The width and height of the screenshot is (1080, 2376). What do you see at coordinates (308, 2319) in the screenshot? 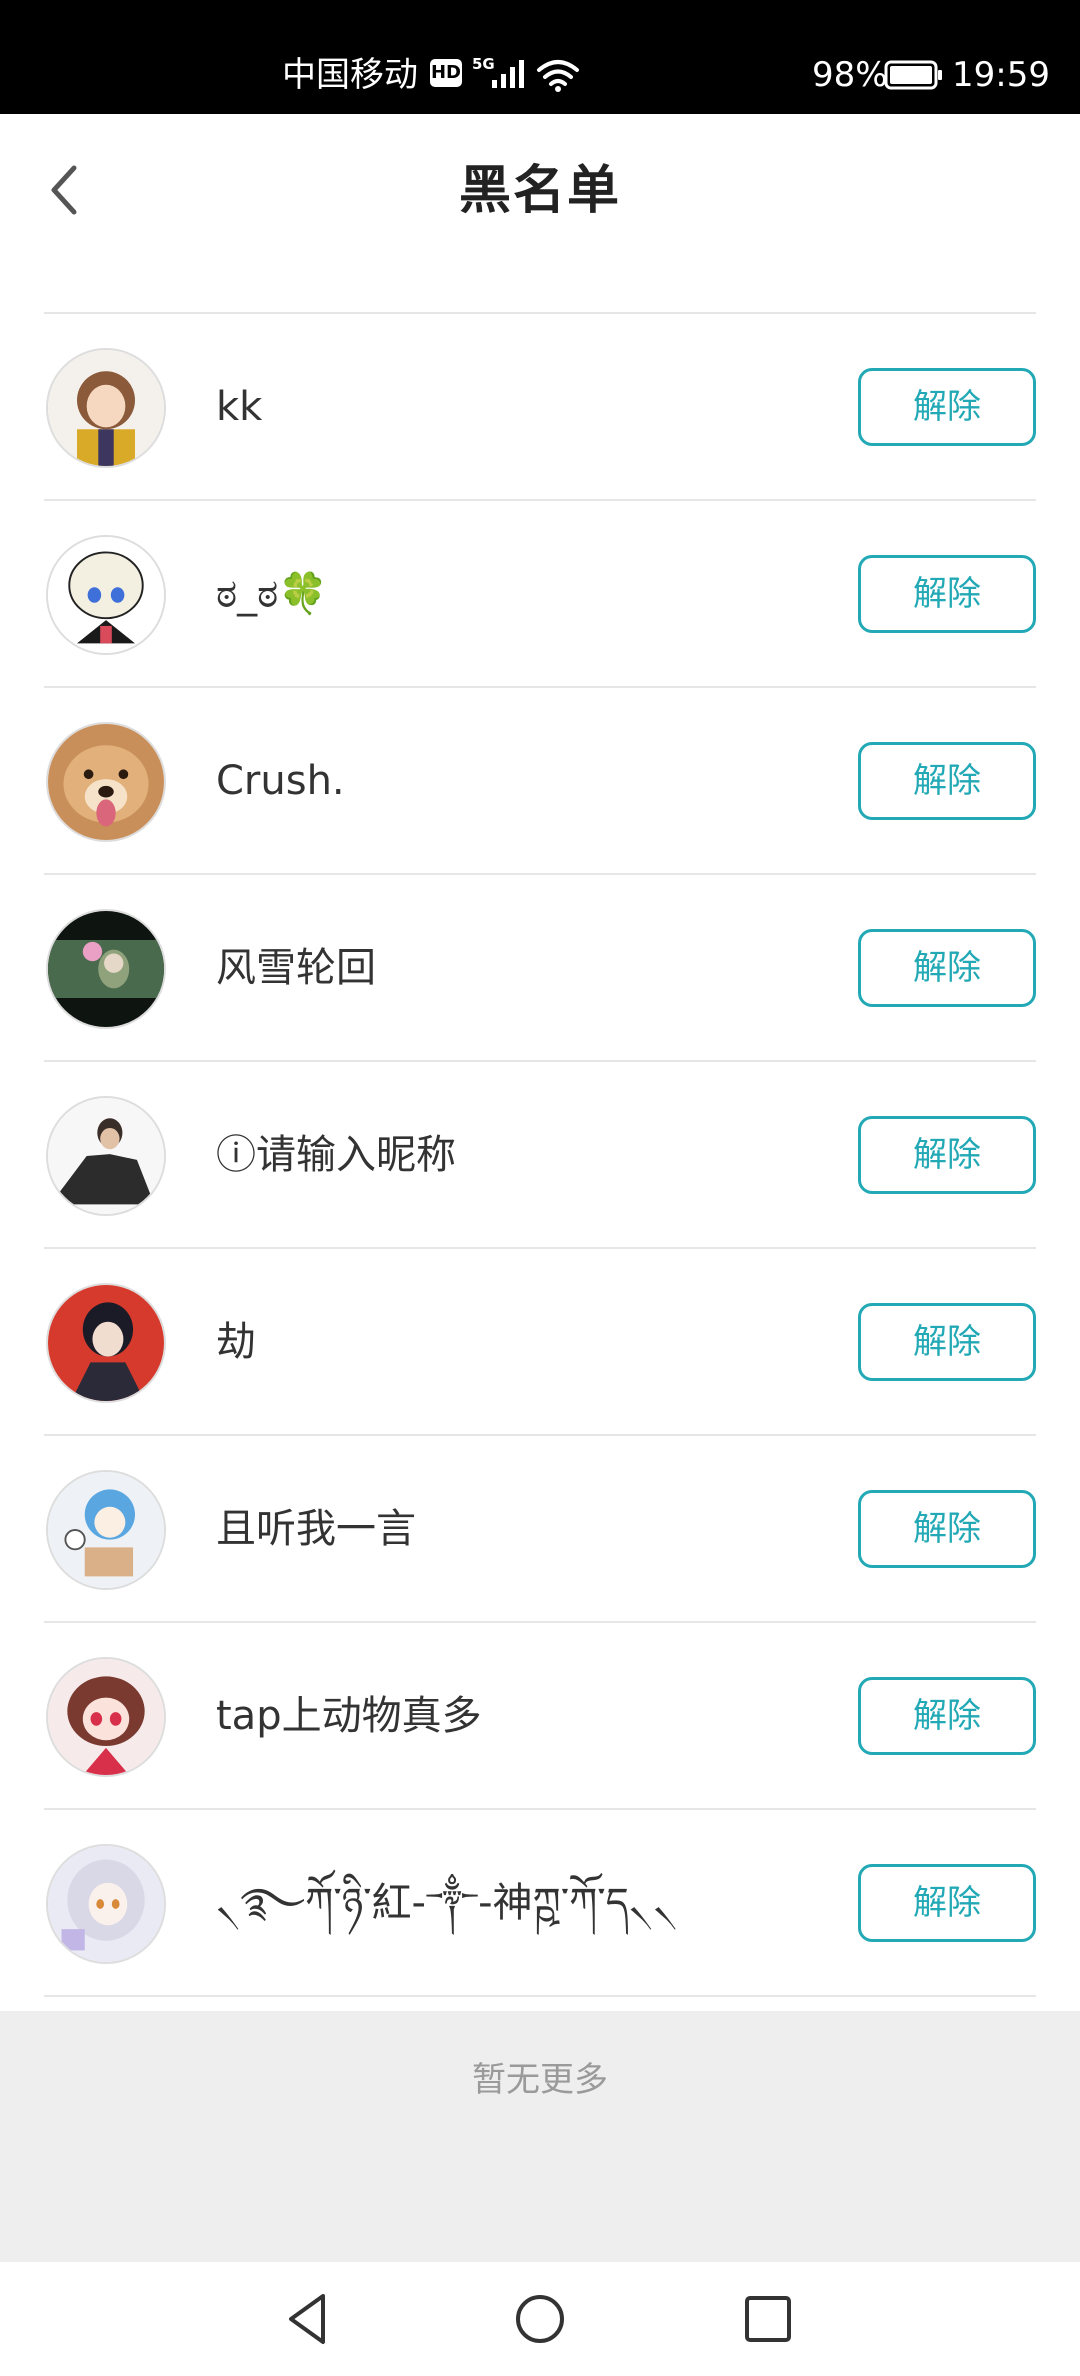
I see `triangle-back-icon` at bounding box center [308, 2319].